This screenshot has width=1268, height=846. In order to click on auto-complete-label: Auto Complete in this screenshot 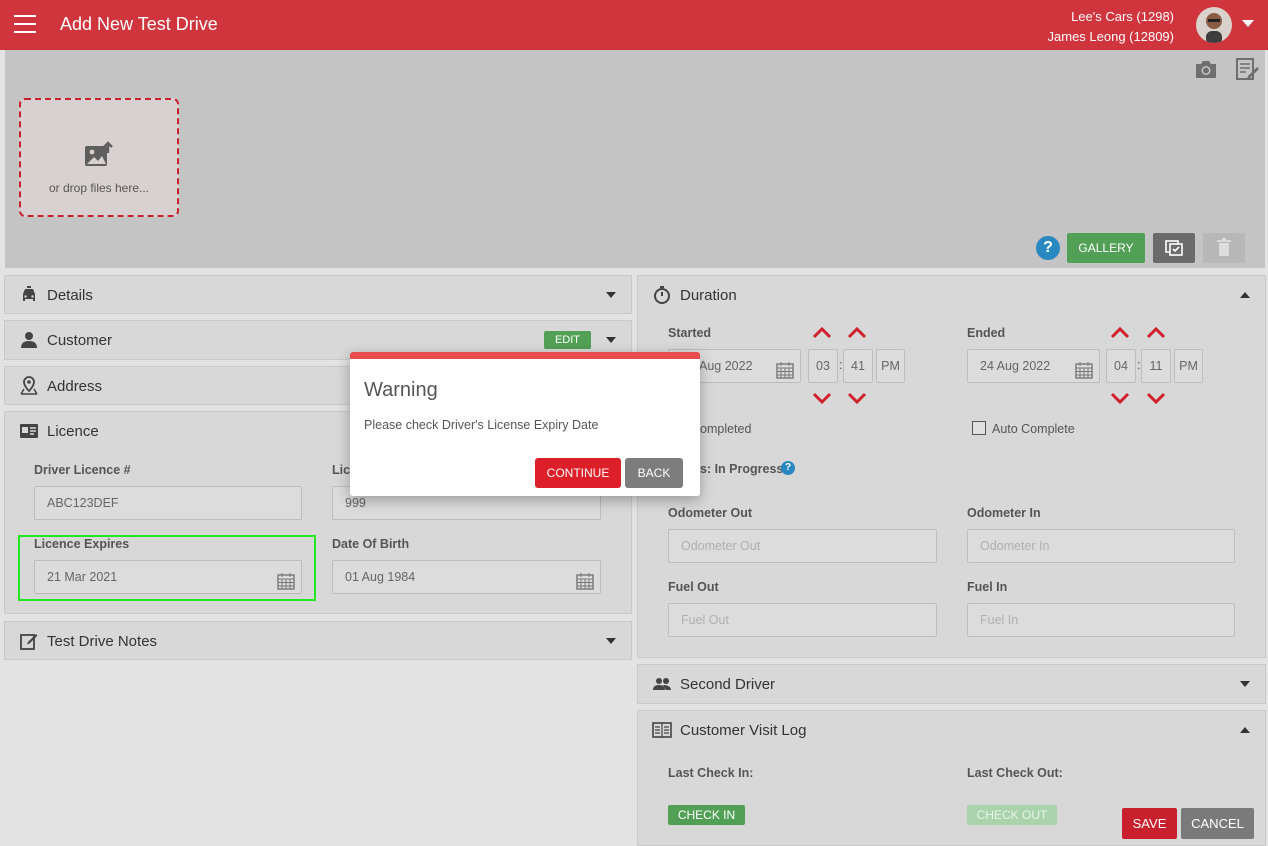, I will do `click(1033, 429)`.